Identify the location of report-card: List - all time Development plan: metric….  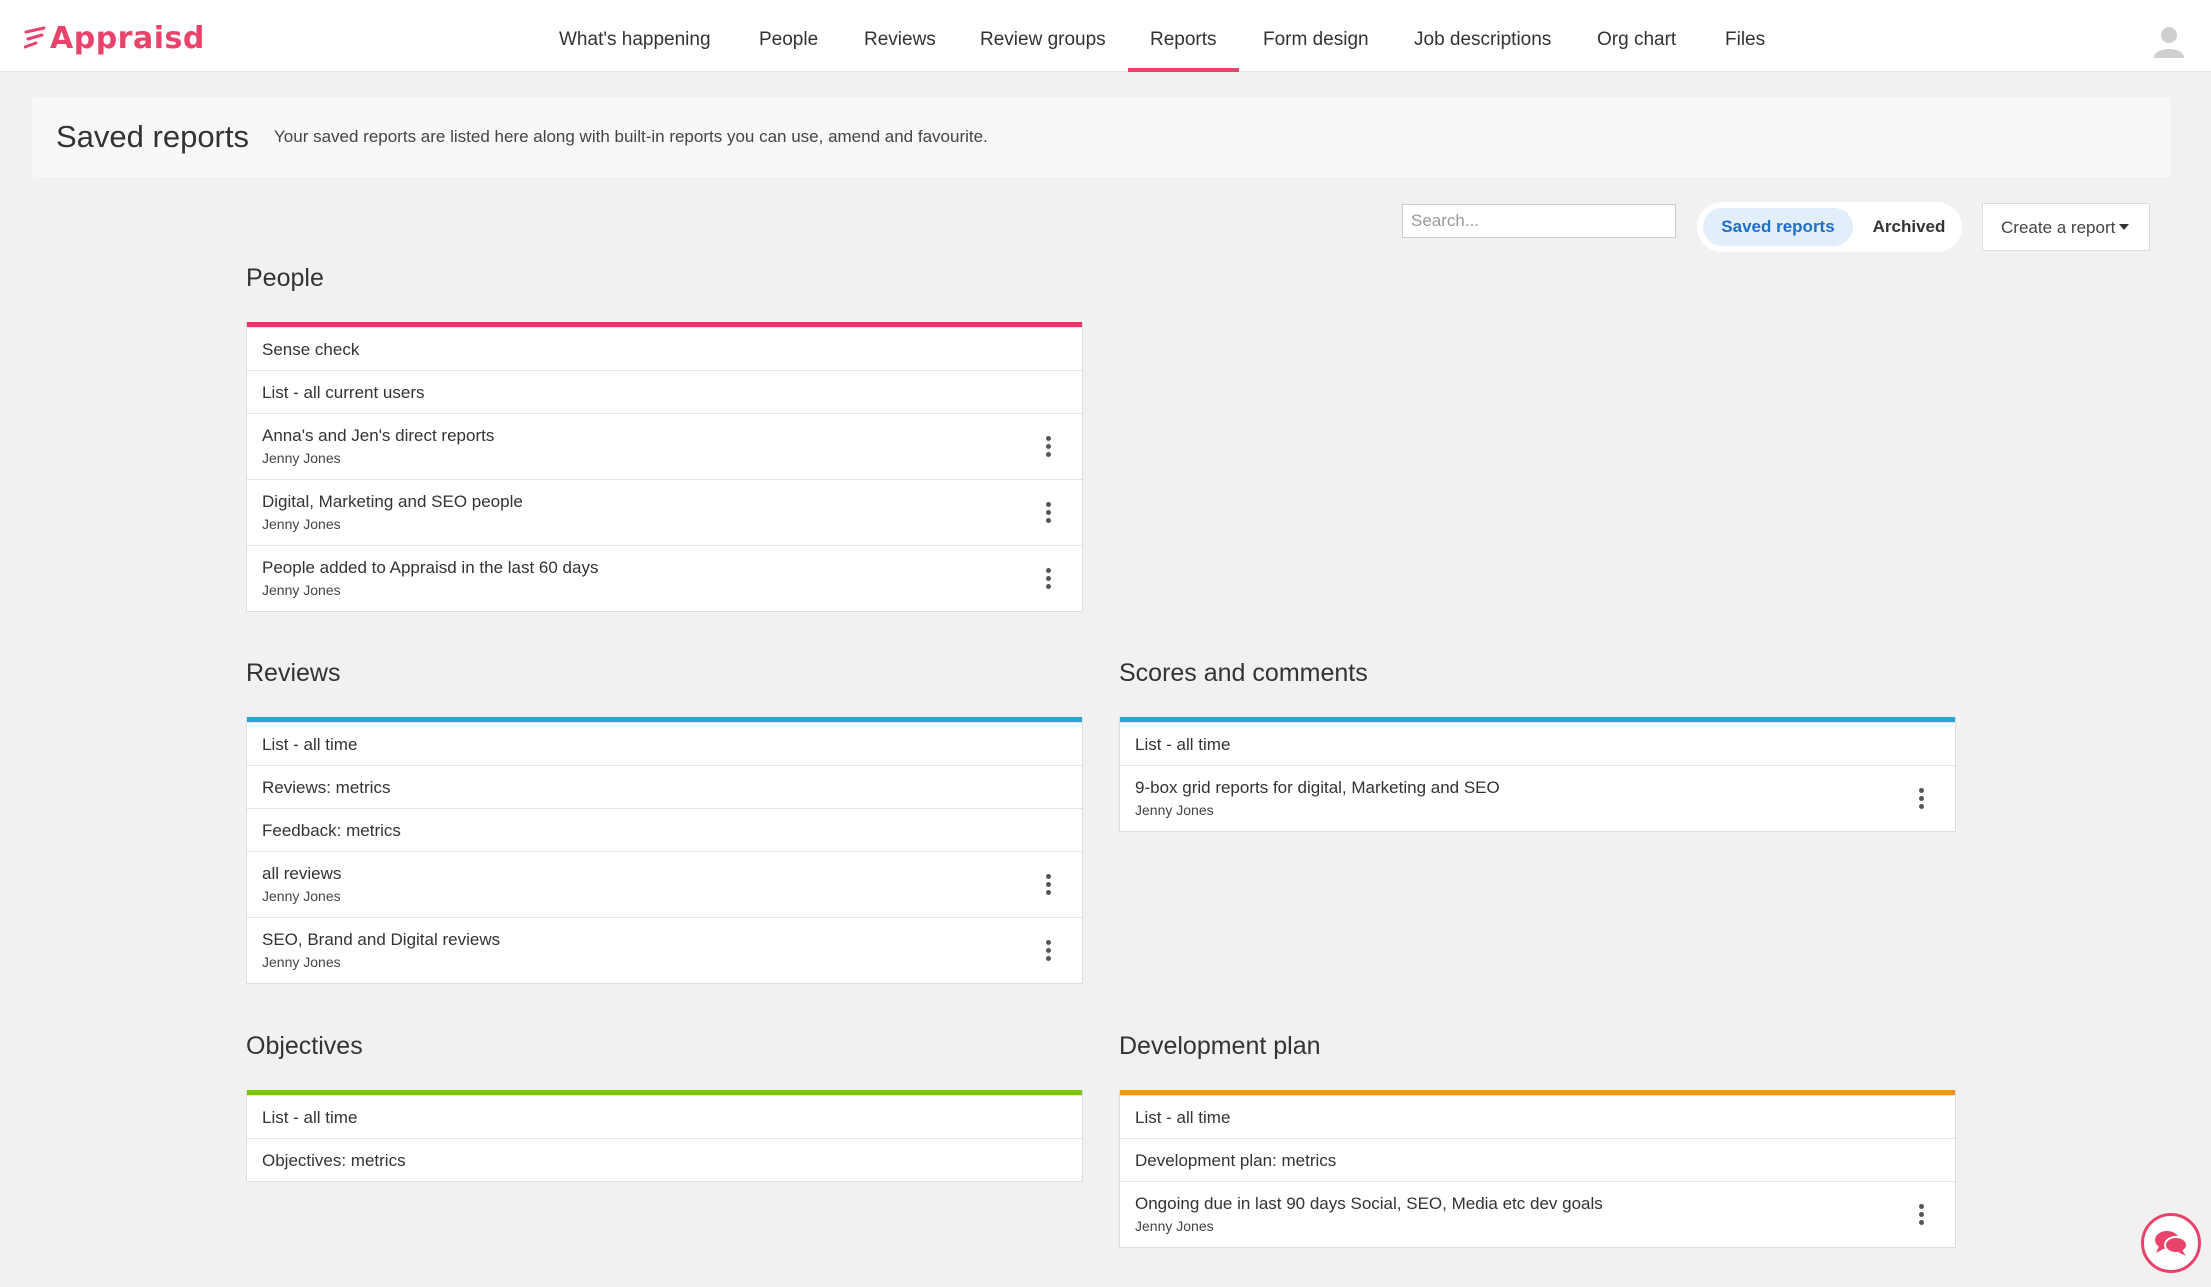
(1537, 1169).